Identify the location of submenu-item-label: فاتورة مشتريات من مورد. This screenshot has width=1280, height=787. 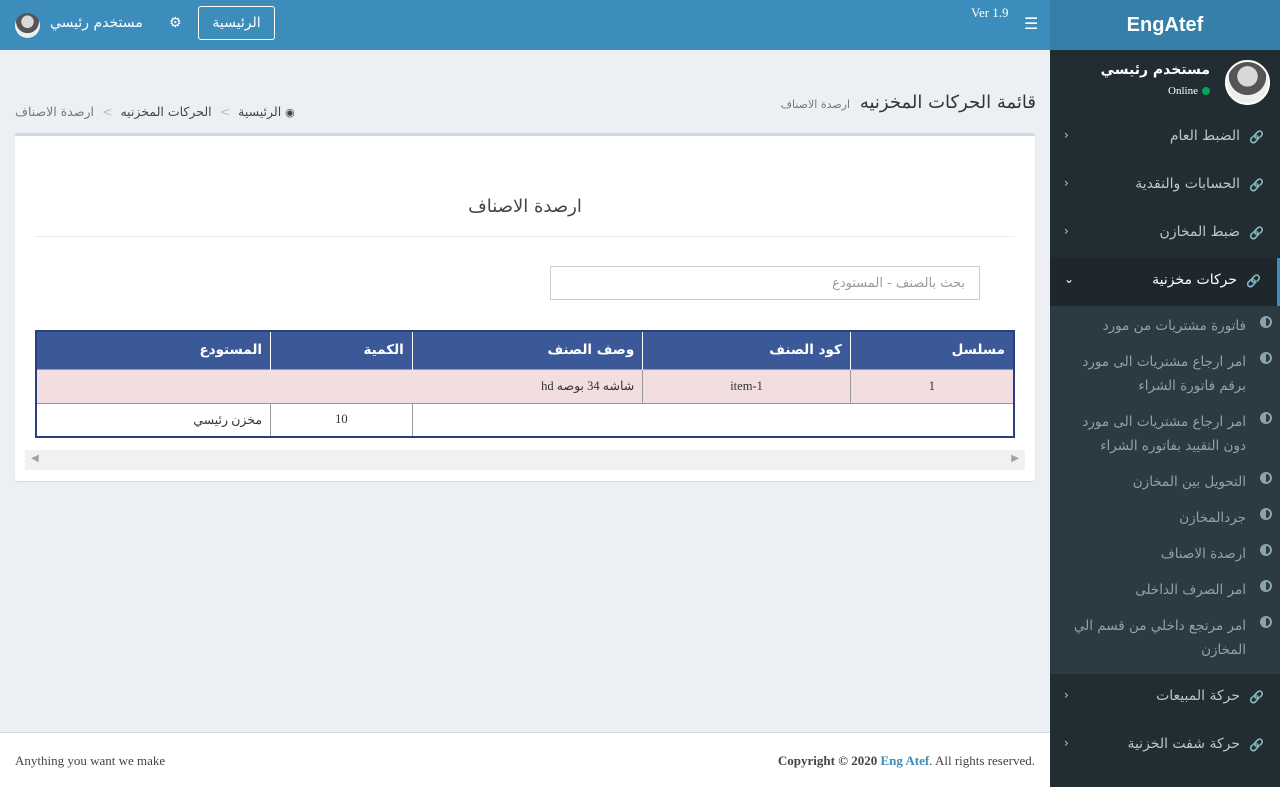
(1174, 326).